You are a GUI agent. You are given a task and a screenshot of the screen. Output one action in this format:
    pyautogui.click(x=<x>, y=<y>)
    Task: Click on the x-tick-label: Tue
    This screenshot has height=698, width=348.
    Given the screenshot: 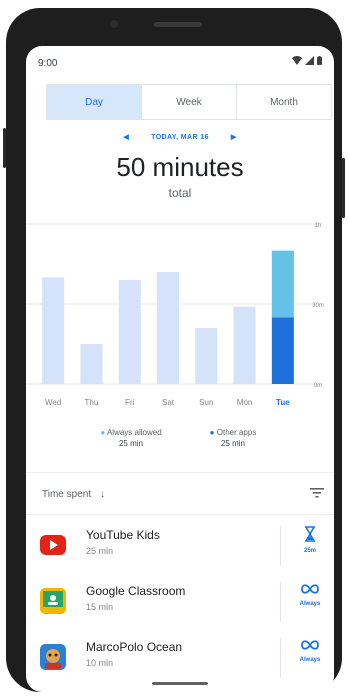 What is the action you would take?
    pyautogui.click(x=283, y=402)
    